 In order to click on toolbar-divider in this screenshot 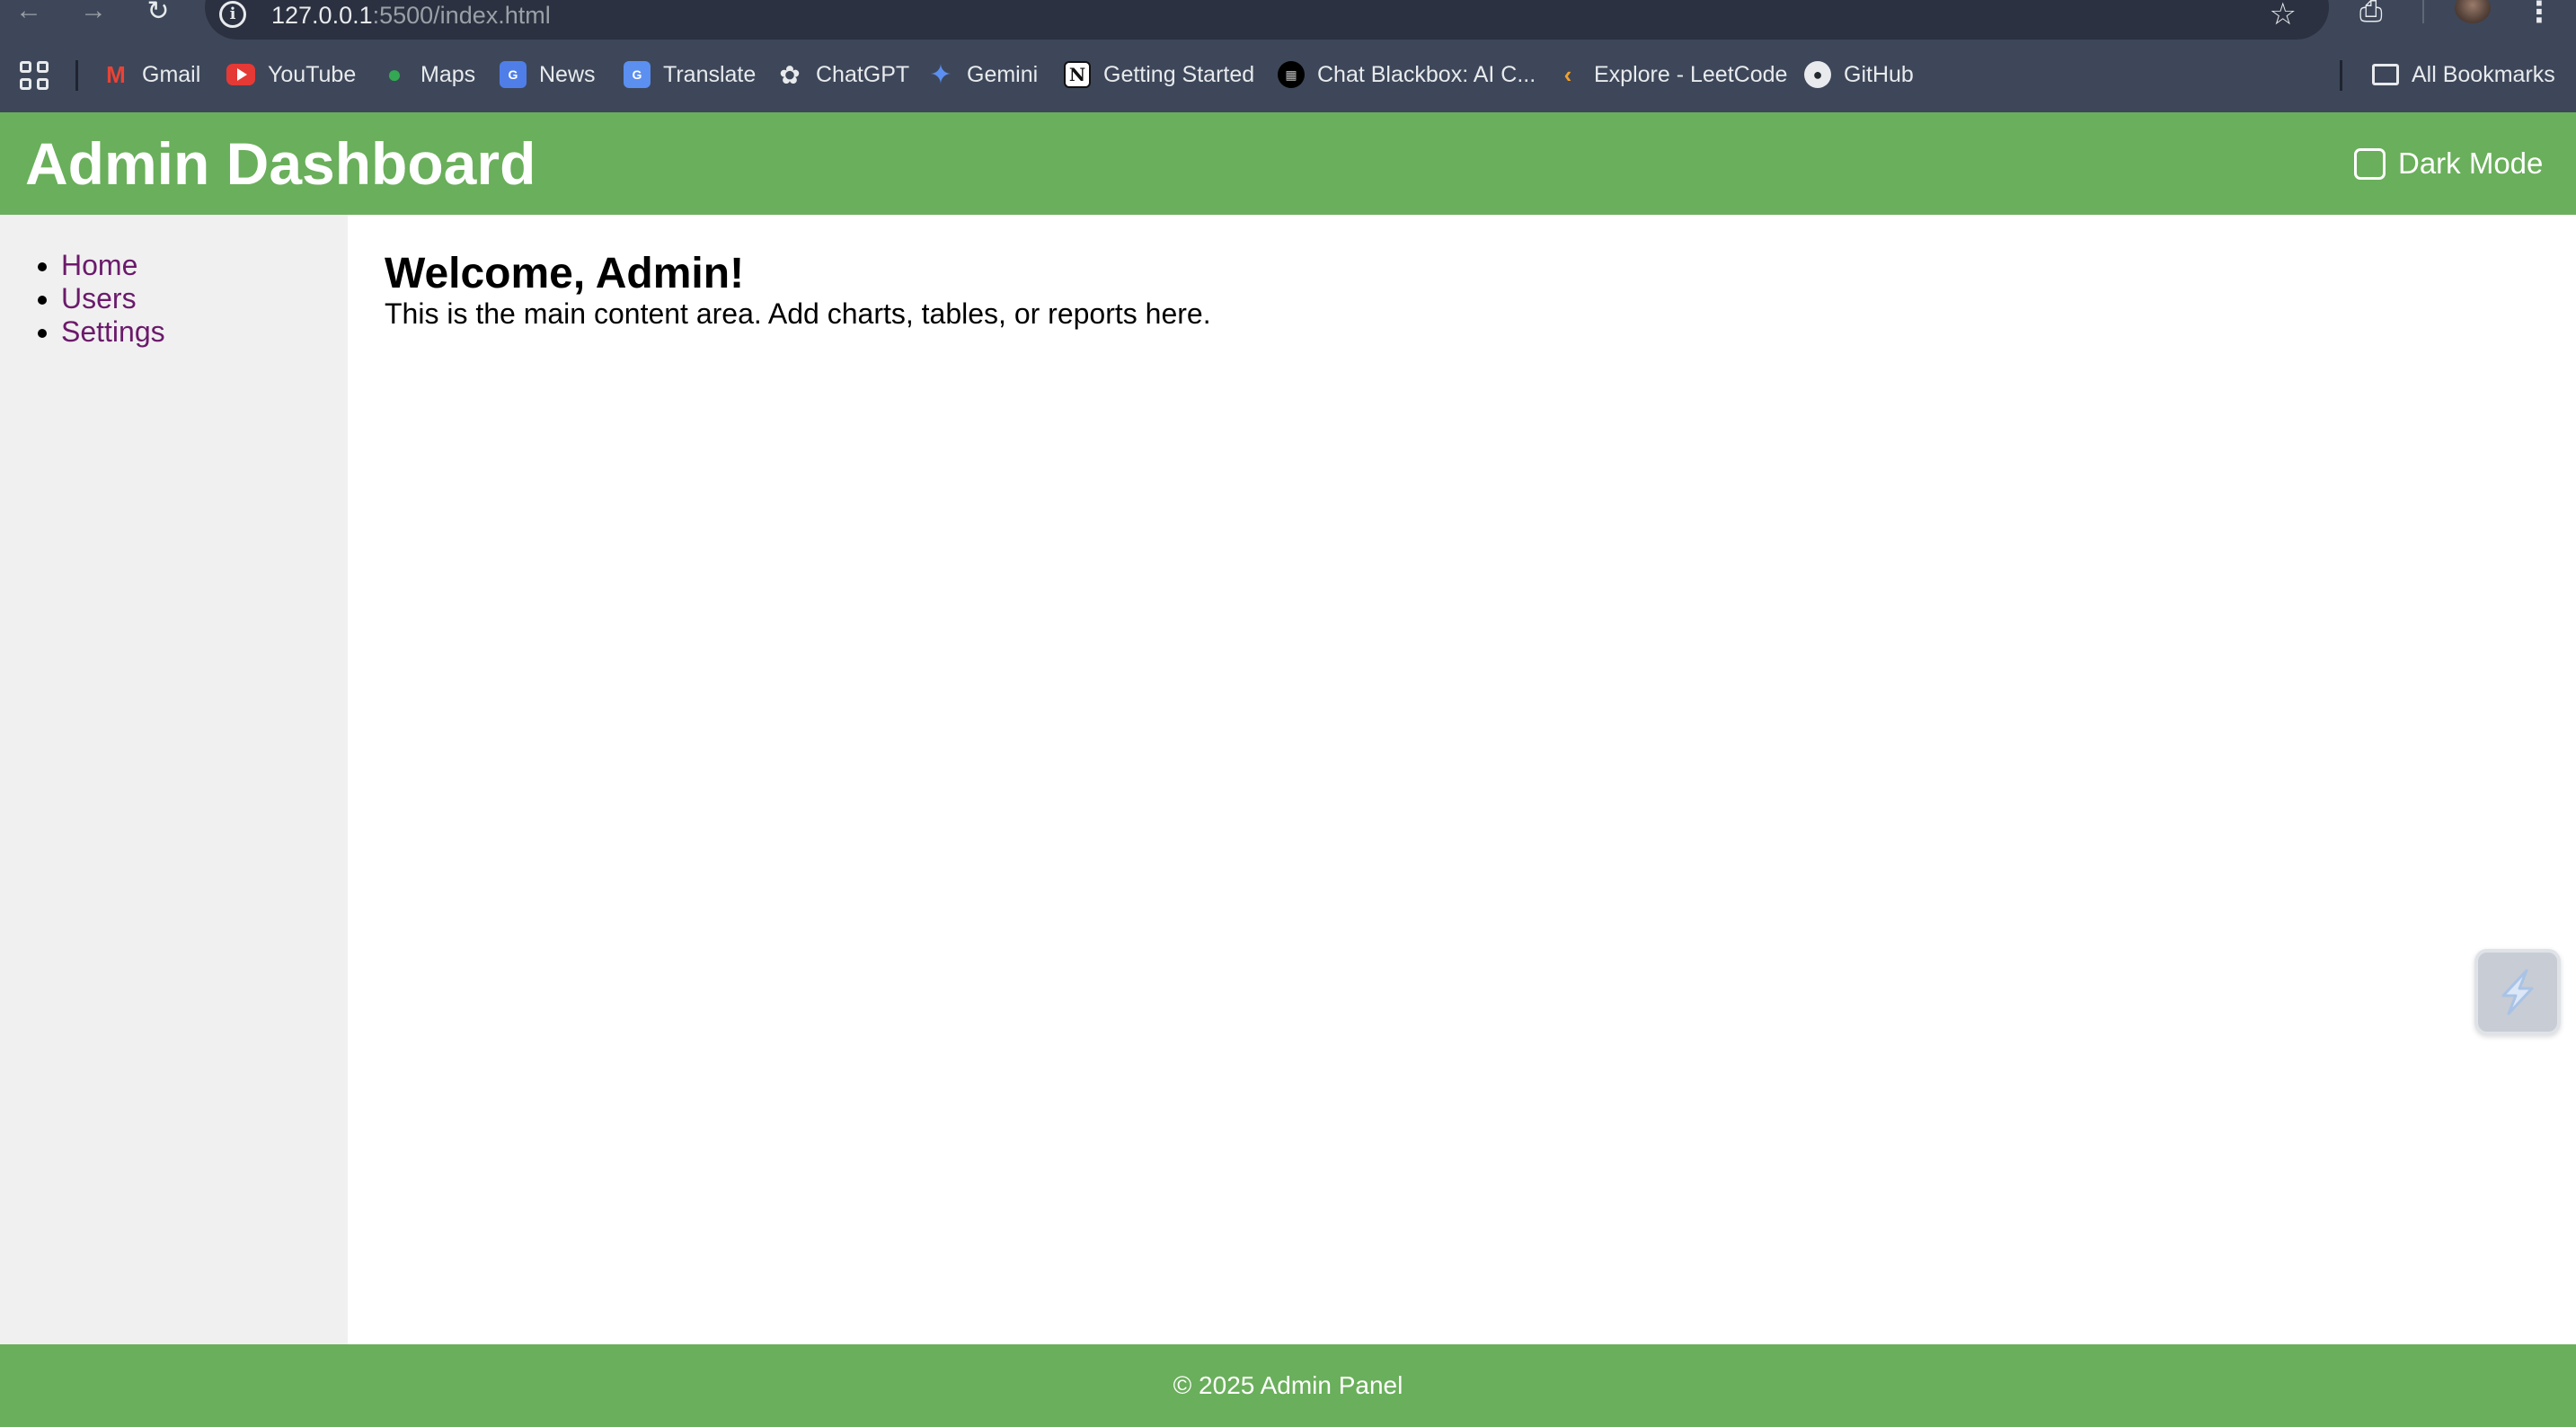, I will do `click(2423, 11)`.